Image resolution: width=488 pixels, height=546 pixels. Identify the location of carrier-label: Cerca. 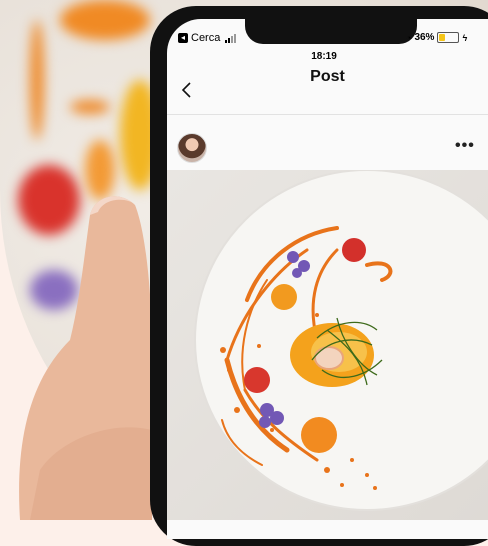
(206, 38).